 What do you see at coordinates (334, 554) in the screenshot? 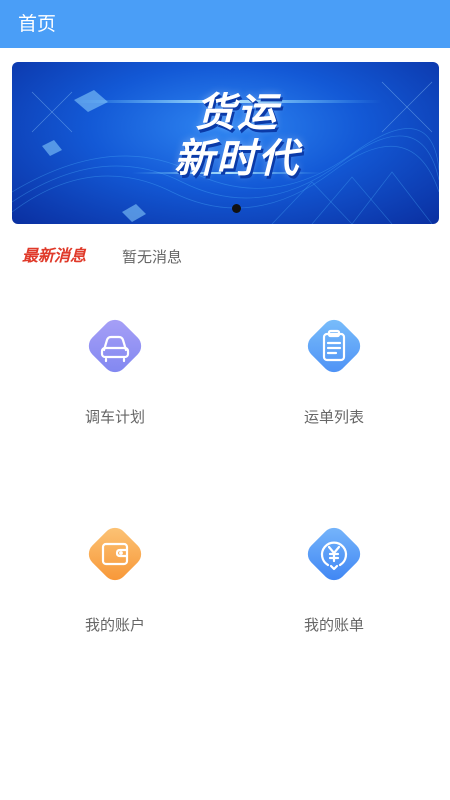
I see `yen-bill-icon` at bounding box center [334, 554].